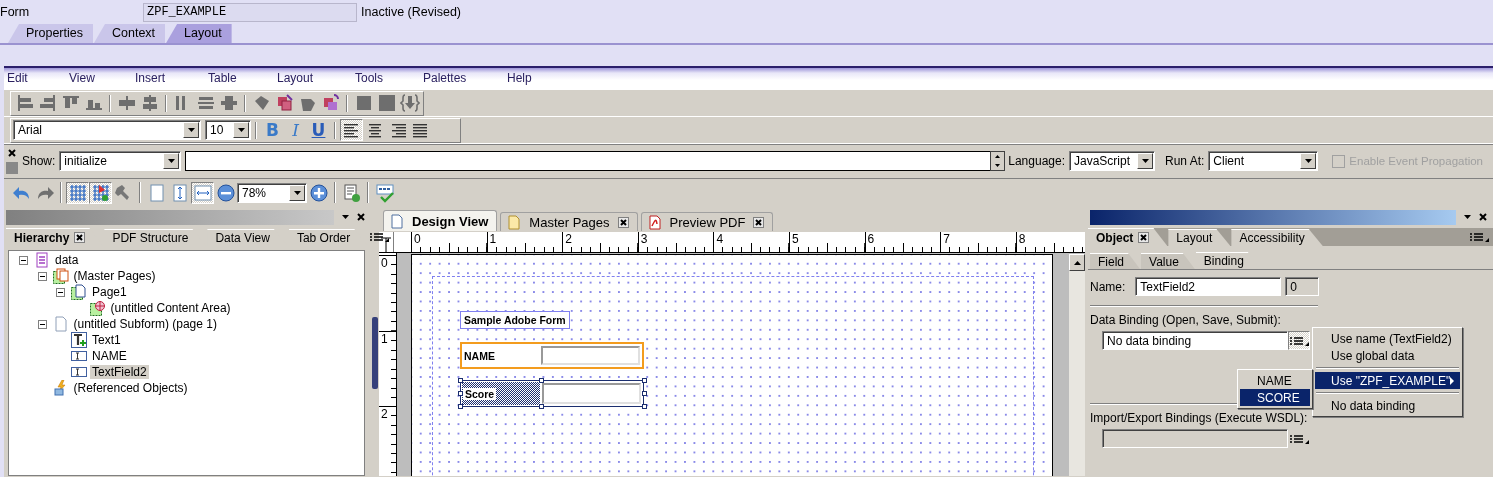 This screenshot has width=1493, height=477. I want to click on center-icon, so click(126, 103).